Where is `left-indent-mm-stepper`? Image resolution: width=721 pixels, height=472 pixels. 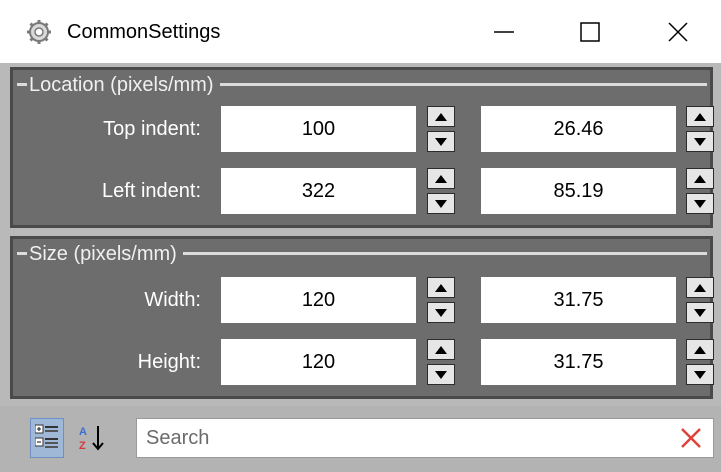 left-indent-mm-stepper is located at coordinates (700, 191).